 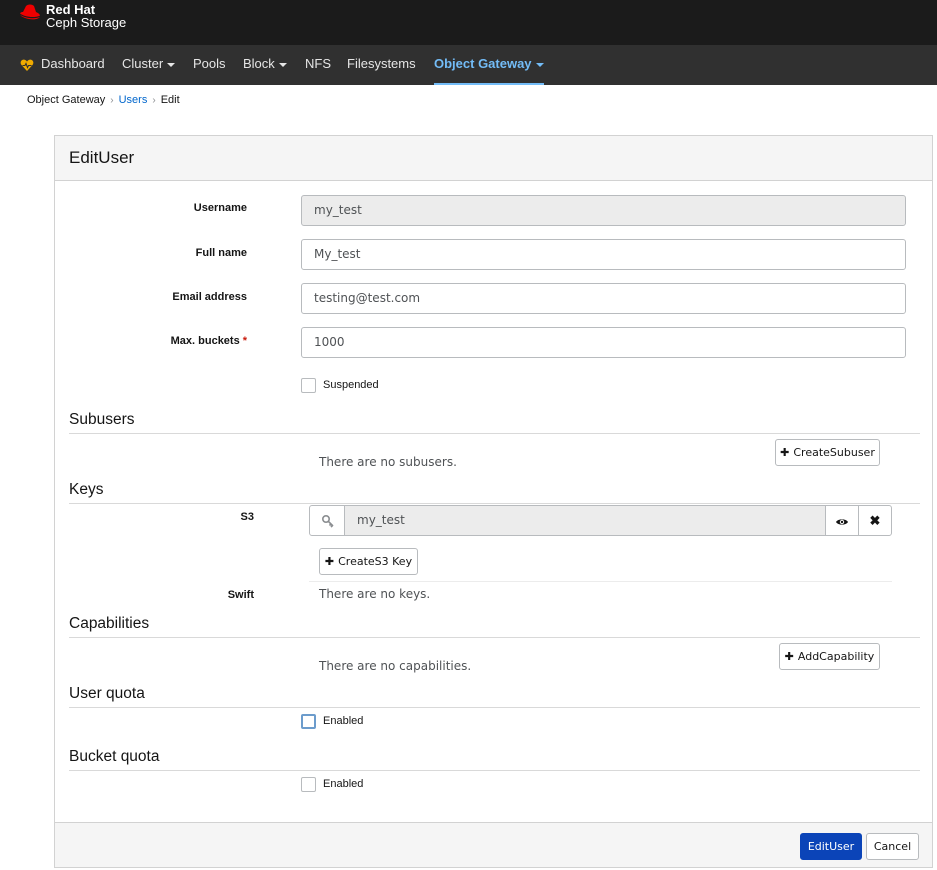 I want to click on show-key-eye-icon, so click(x=842, y=520).